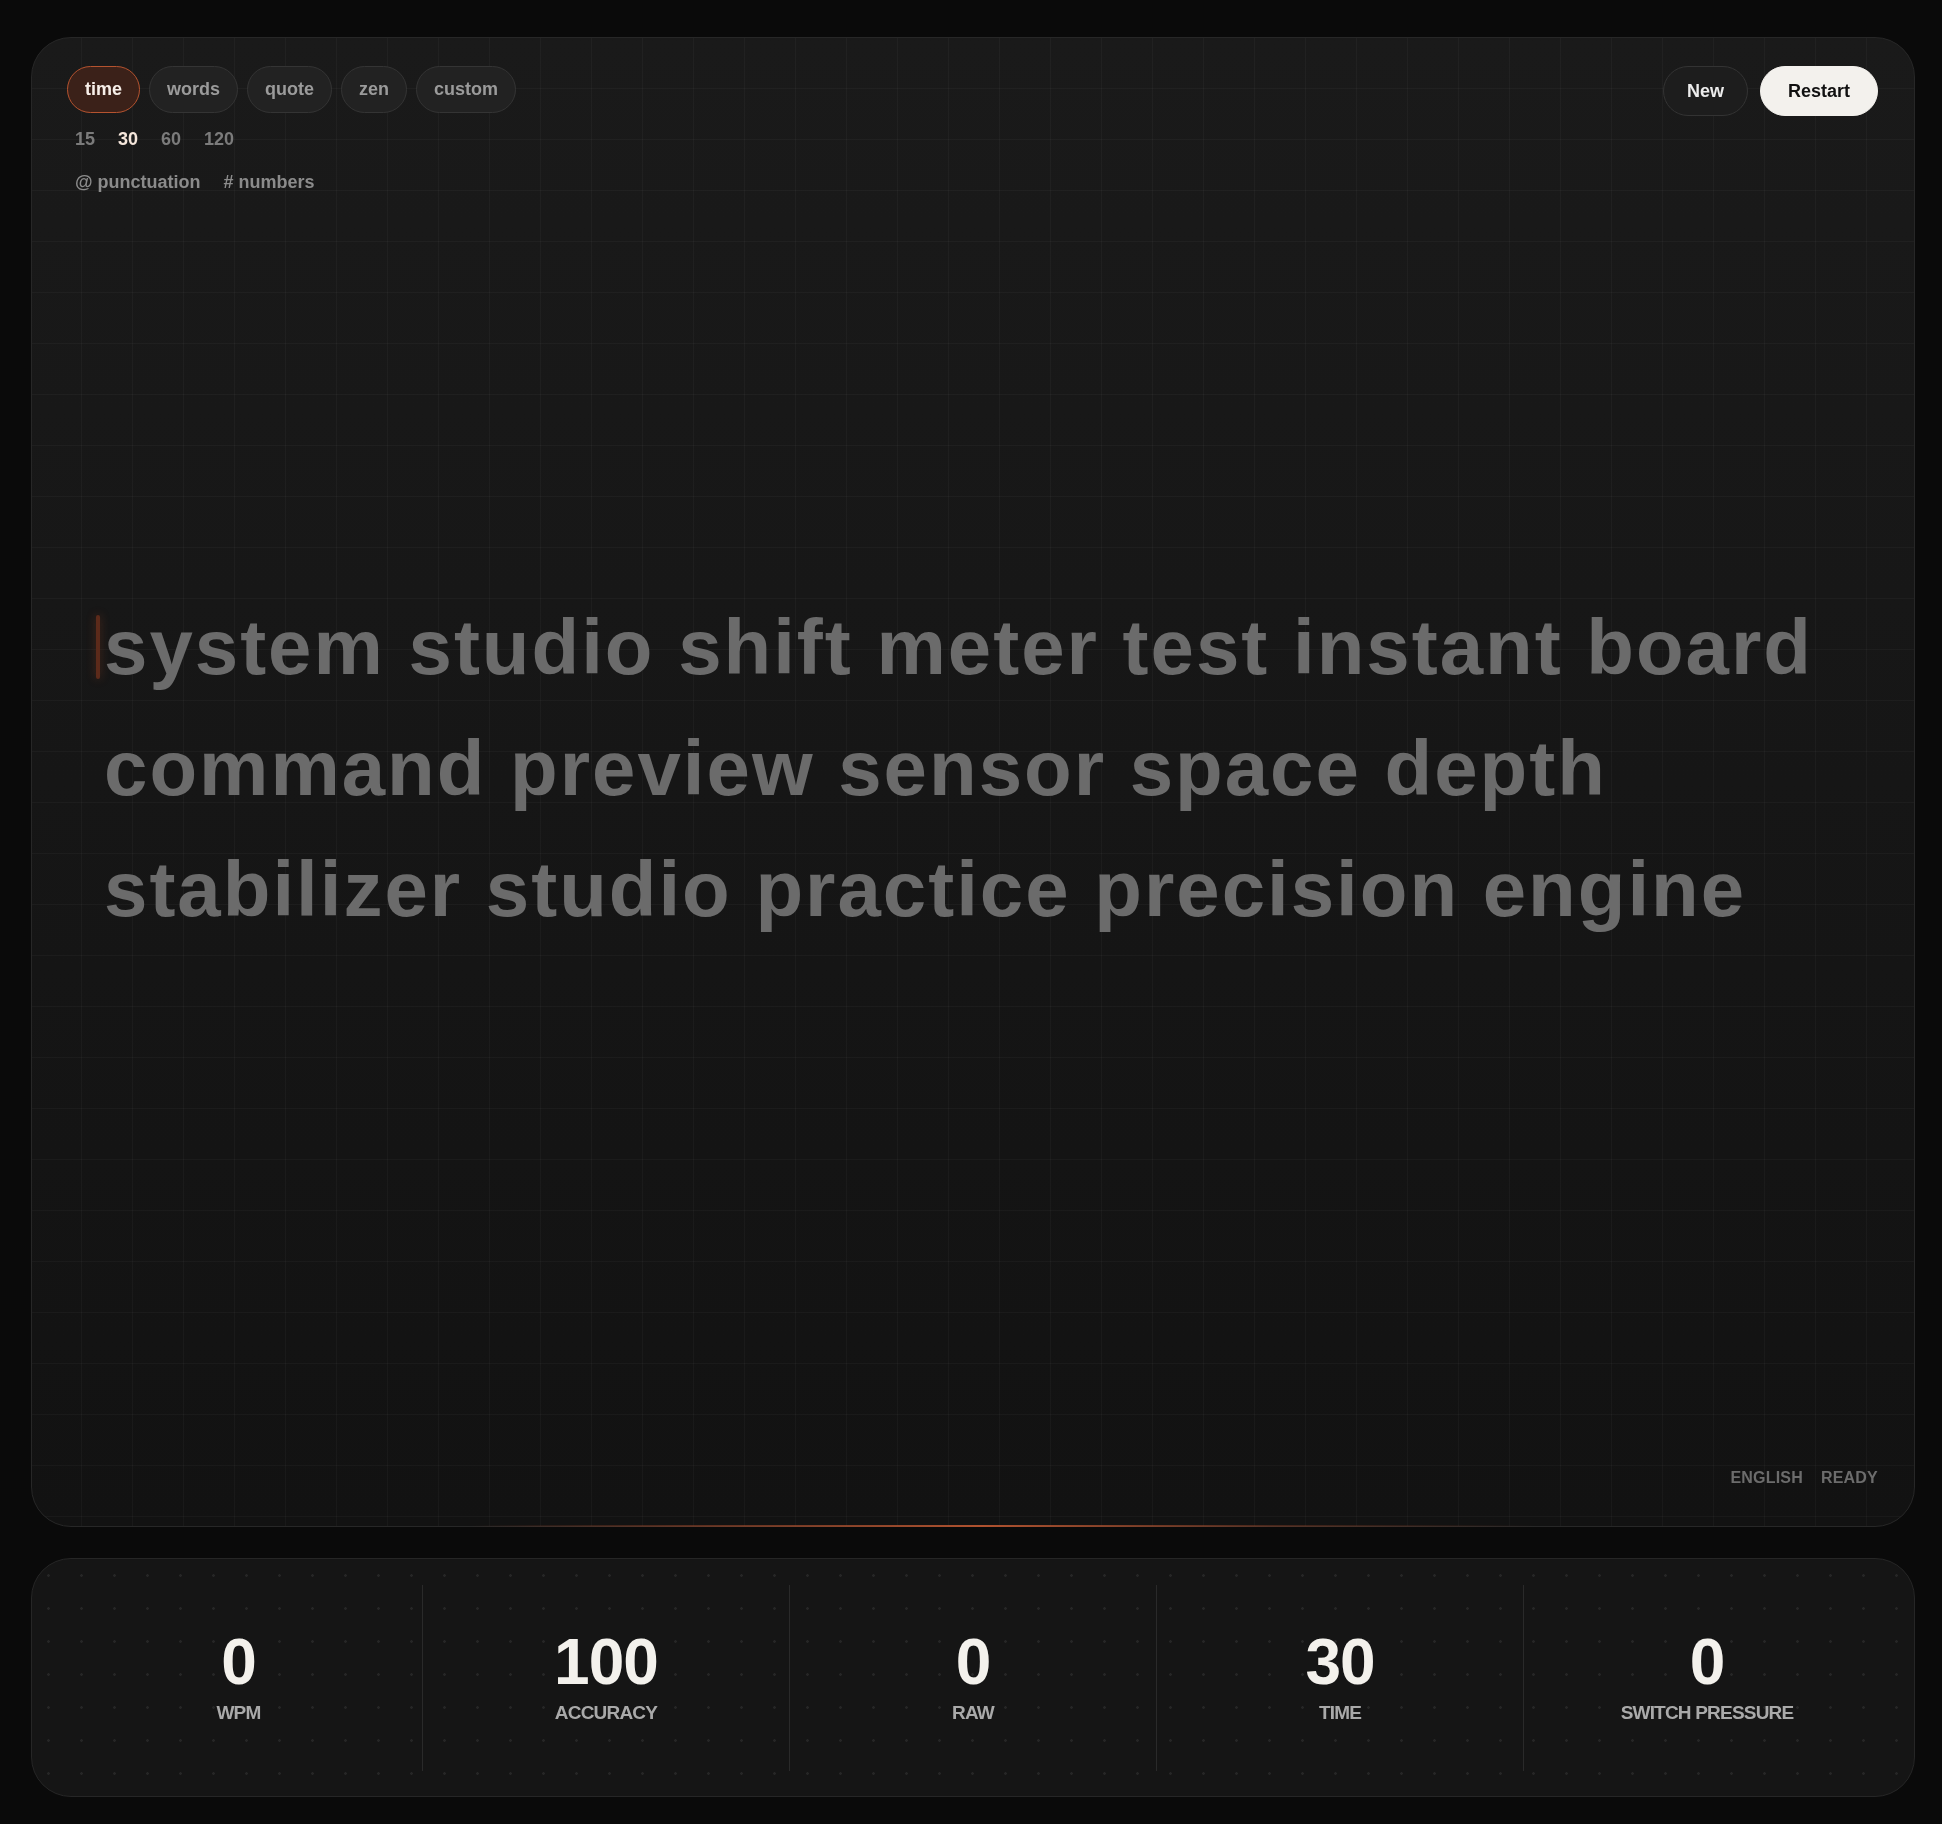 This screenshot has width=1942, height=1824. Describe the element at coordinates (1849, 1478) in the screenshot. I see `status-label: READY` at that location.